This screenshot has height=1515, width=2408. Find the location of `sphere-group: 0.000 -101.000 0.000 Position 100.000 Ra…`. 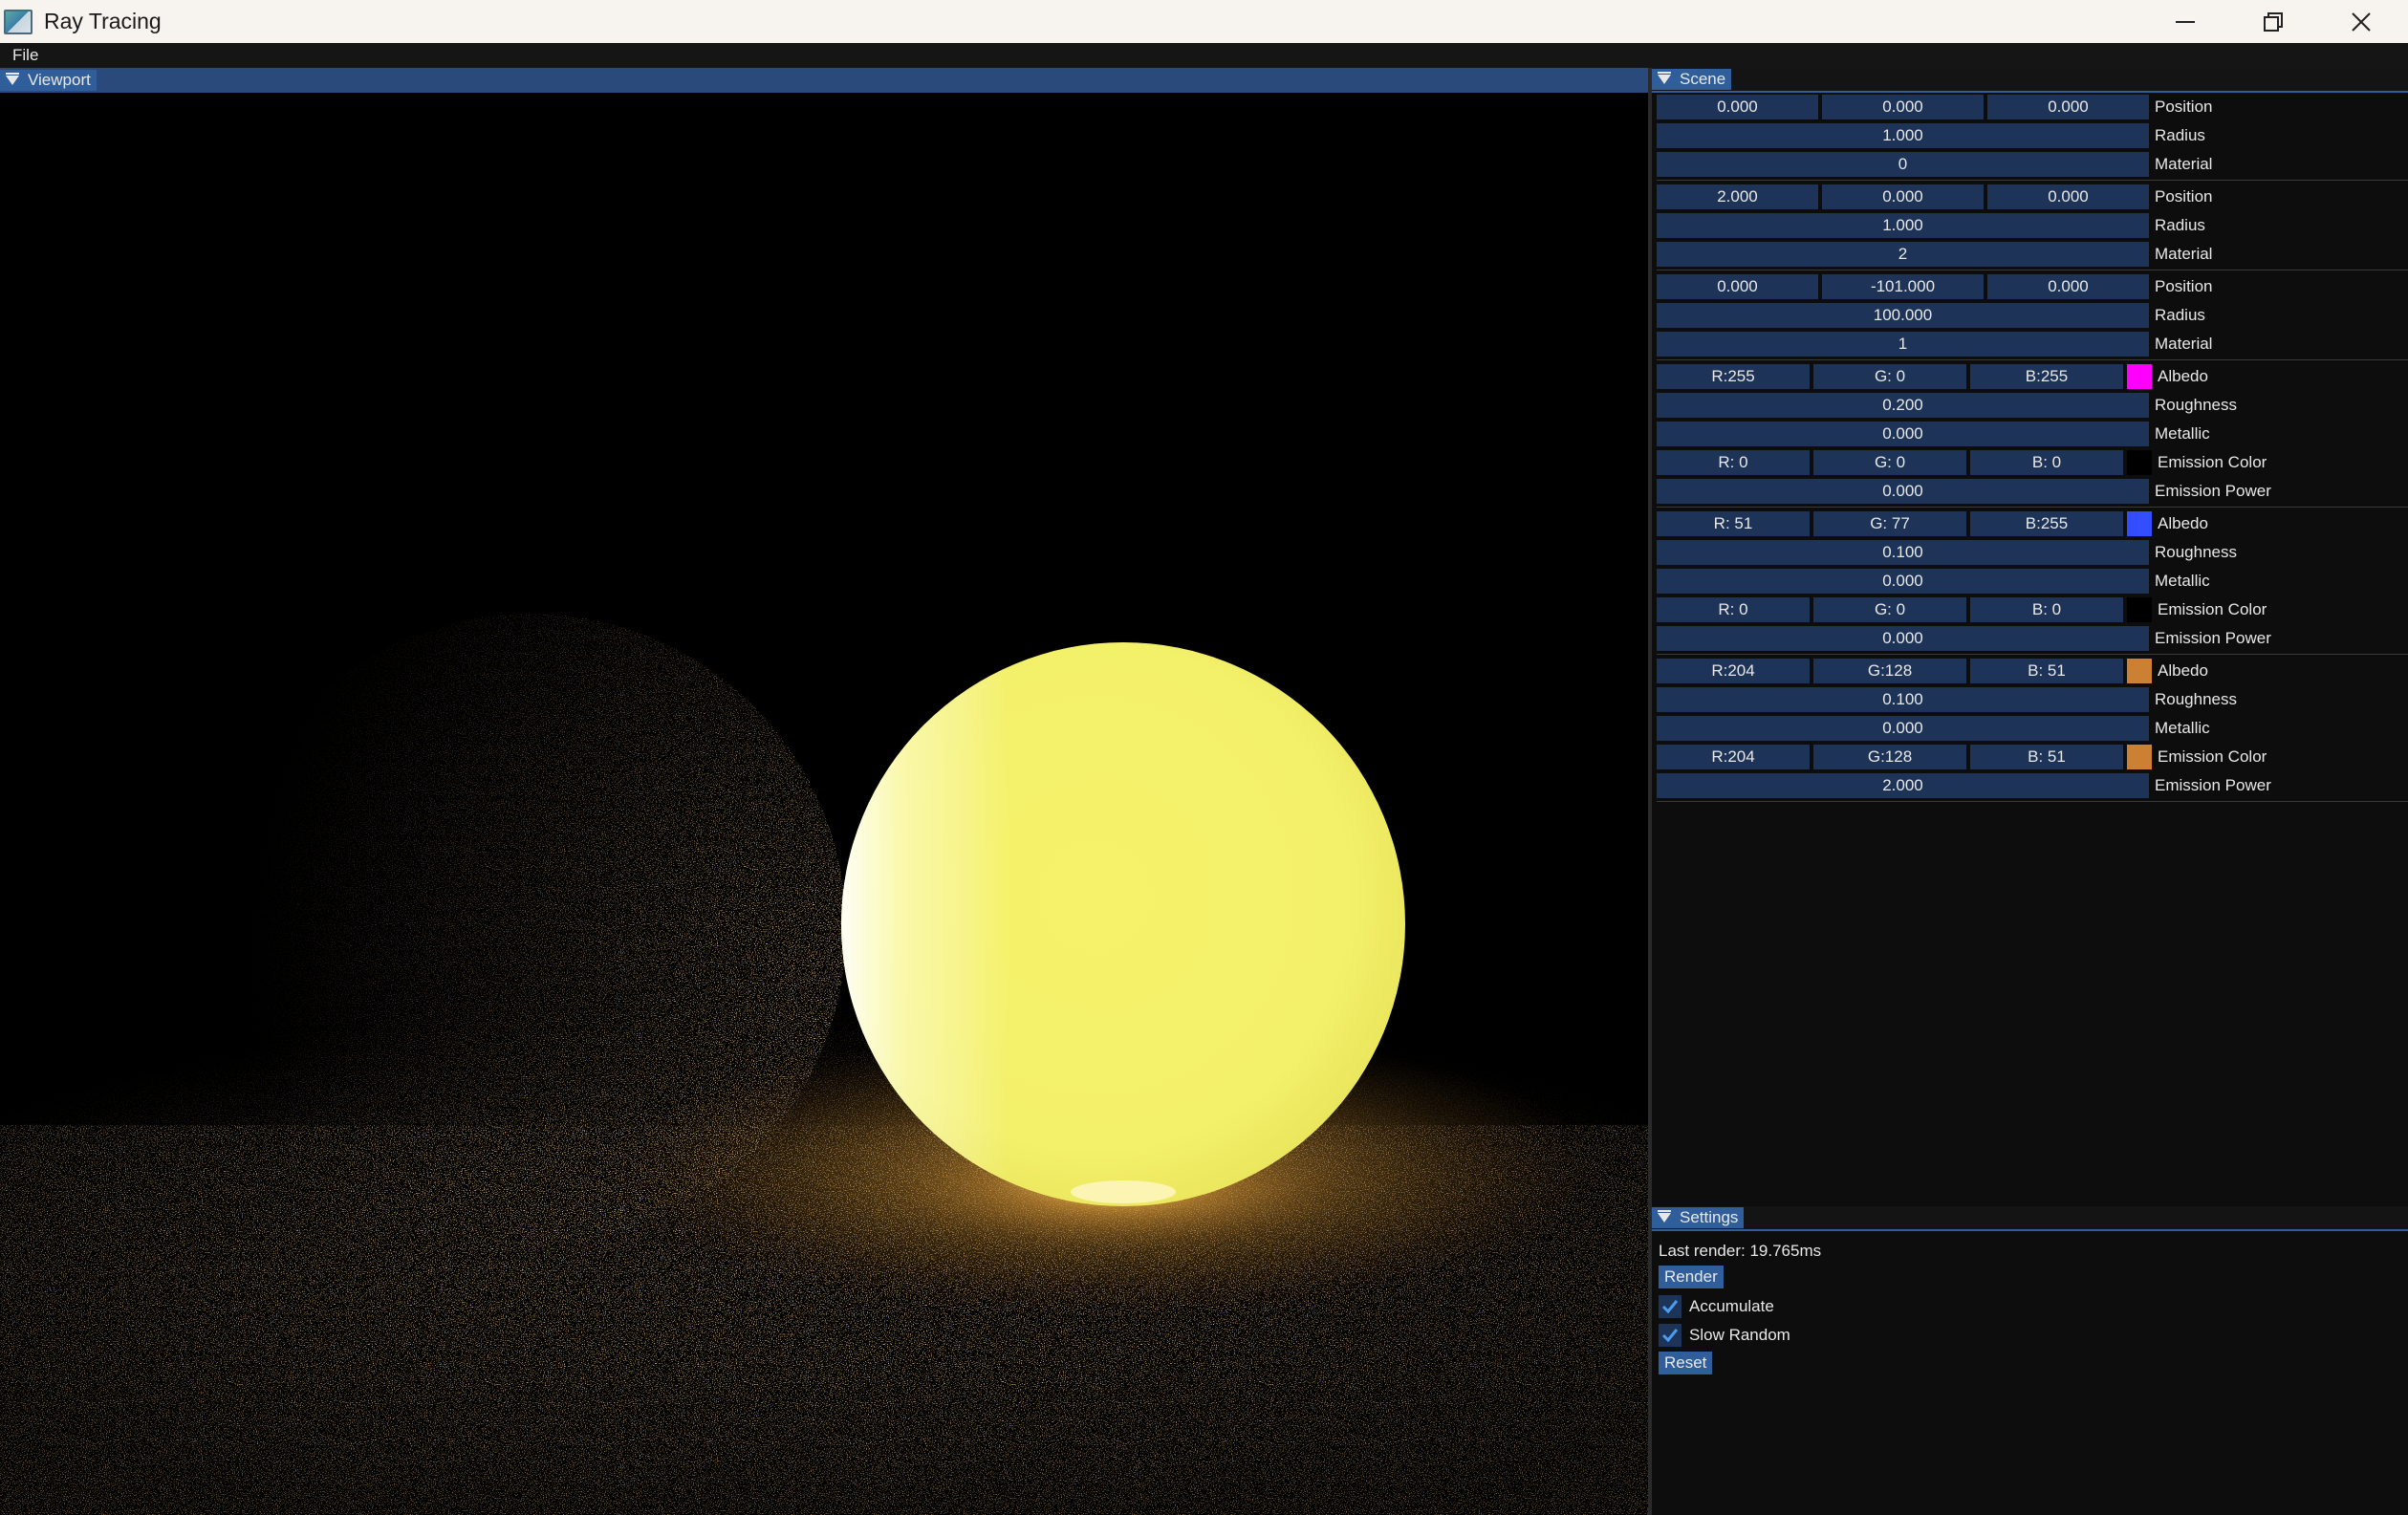

sphere-group: 0.000 -101.000 0.000 Position 100.000 Ra… is located at coordinates (2032, 316).